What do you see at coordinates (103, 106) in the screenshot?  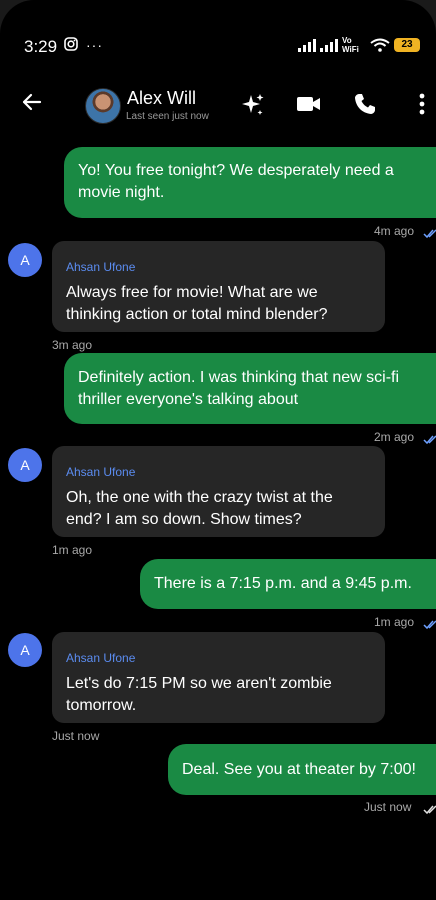 I see `contact-avatar` at bounding box center [103, 106].